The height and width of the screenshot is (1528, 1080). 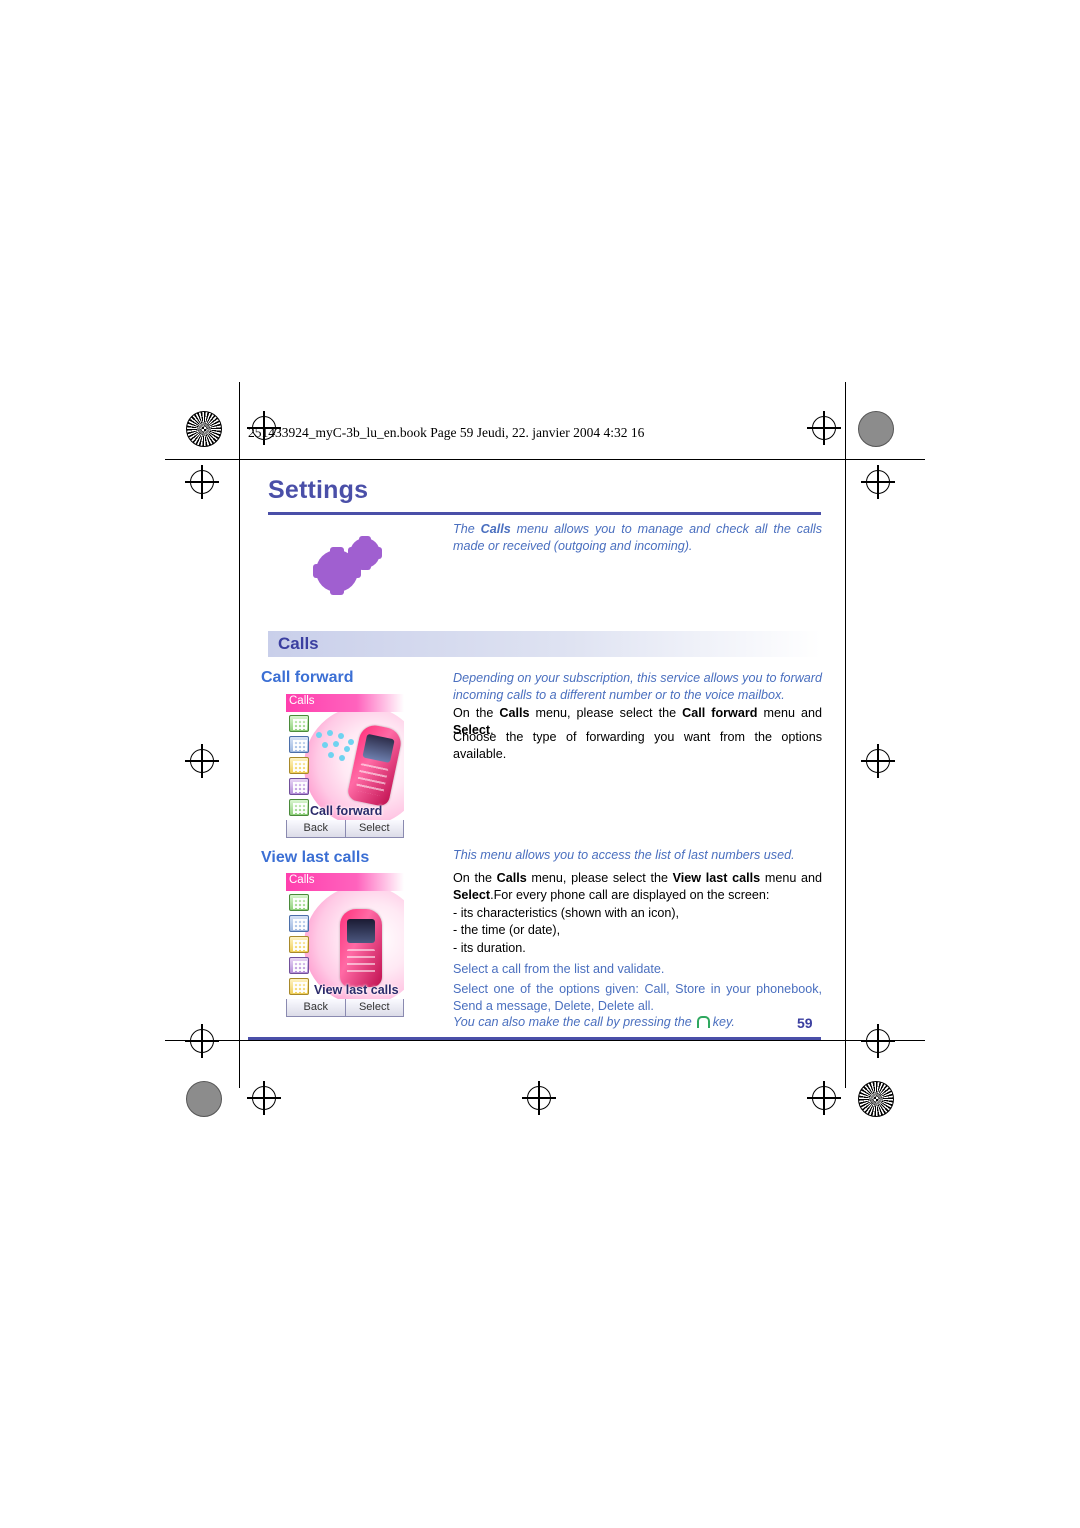 I want to click on menu-icon-services, so click(x=299, y=765).